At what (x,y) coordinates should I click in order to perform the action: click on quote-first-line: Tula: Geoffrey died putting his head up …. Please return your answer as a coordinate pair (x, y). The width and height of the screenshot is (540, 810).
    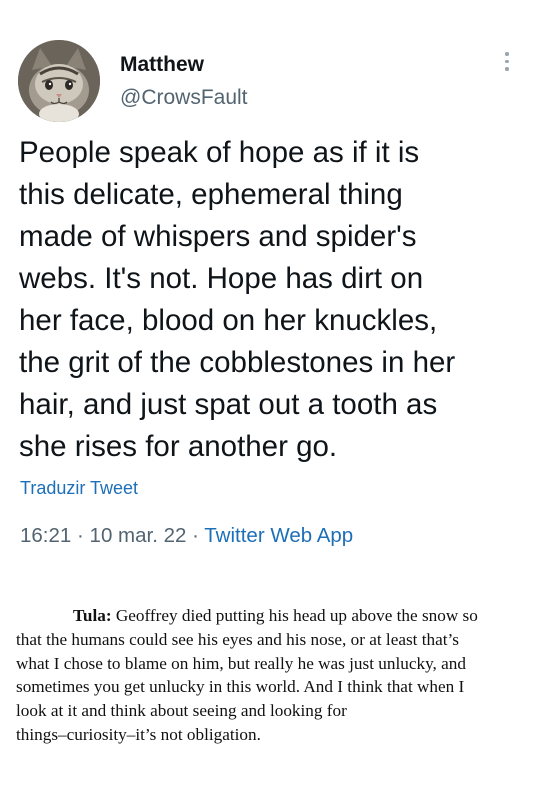
    Looking at the image, I should click on (272, 616).